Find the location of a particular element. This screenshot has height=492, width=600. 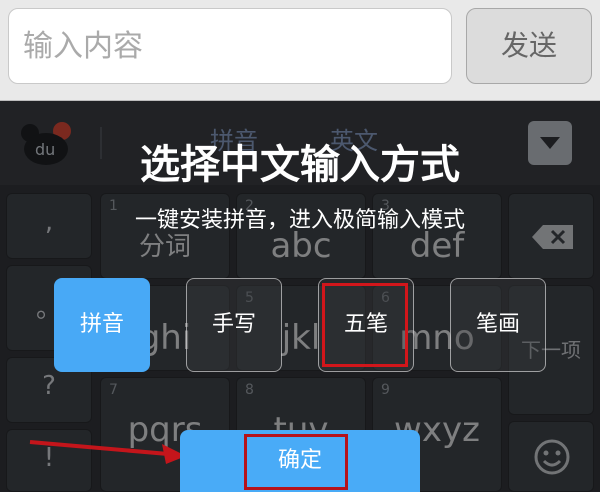

wubi-highlight-box is located at coordinates (365, 325).